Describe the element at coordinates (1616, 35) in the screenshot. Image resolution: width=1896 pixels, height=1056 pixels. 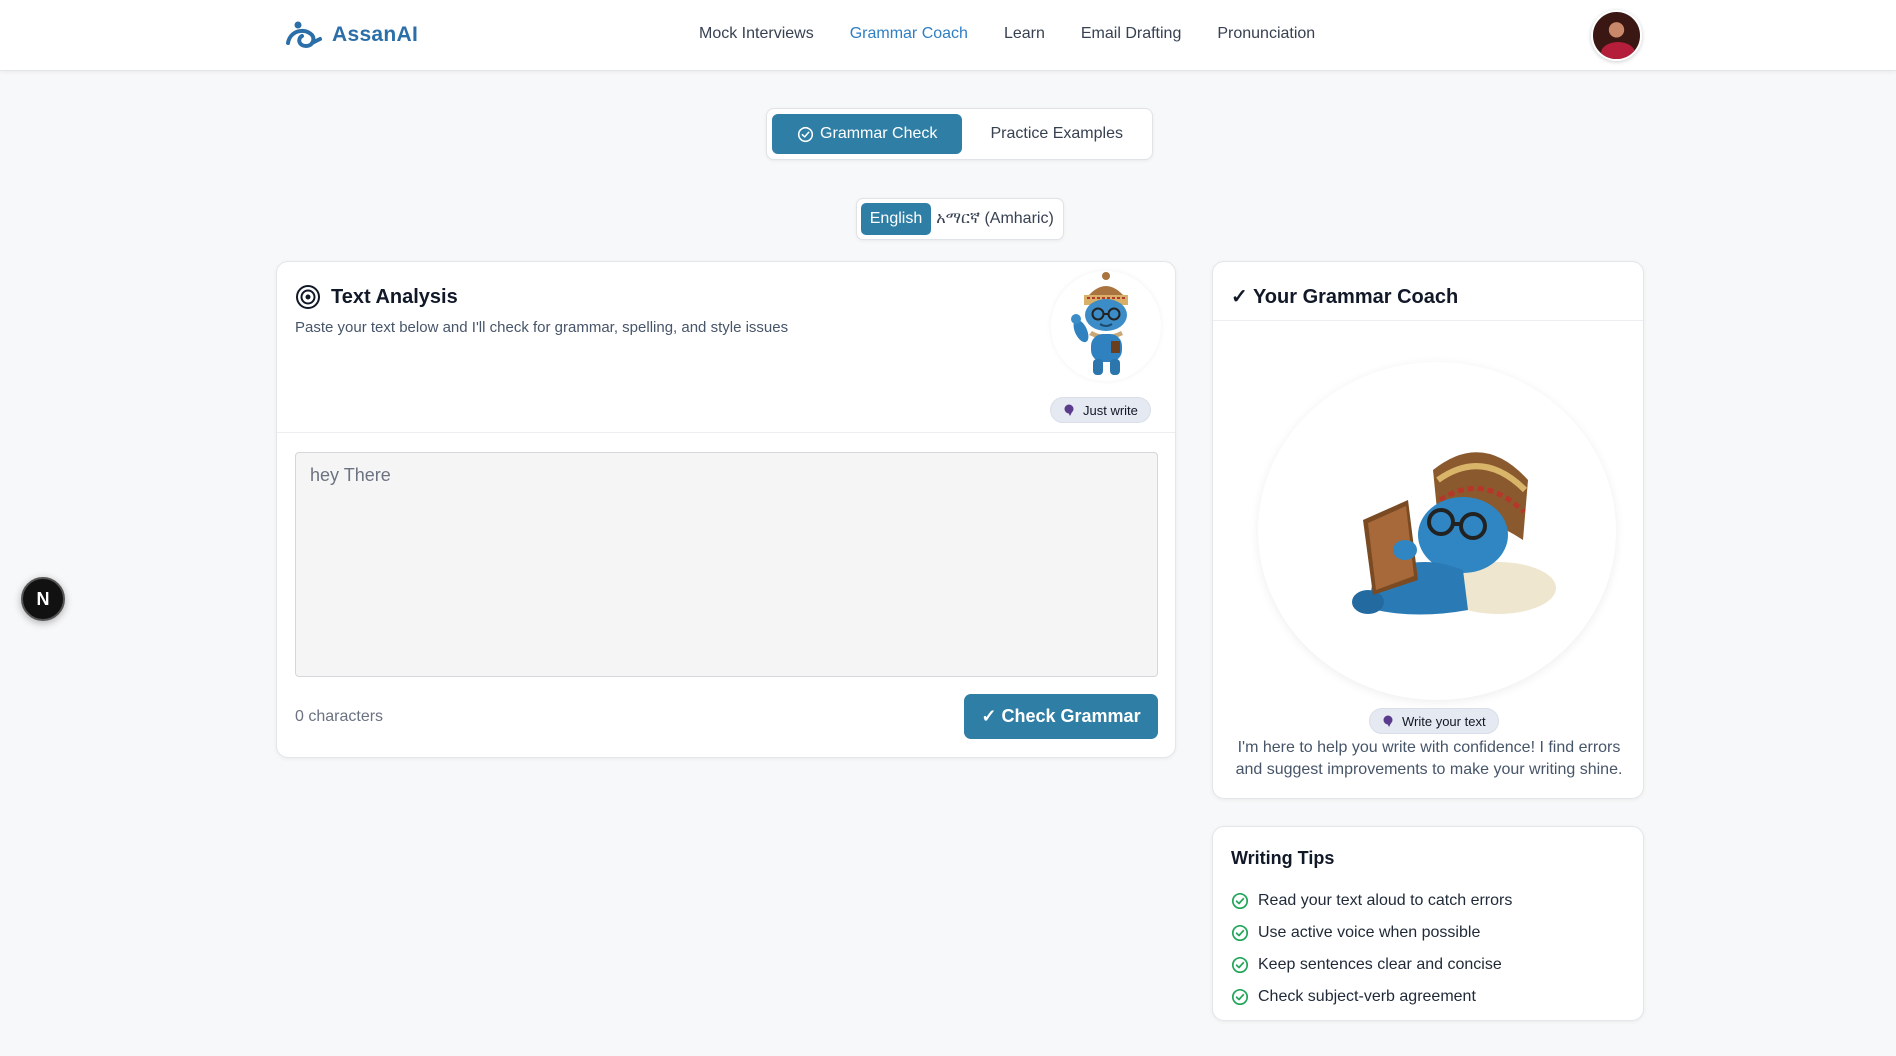
I see `user-avatar` at that location.